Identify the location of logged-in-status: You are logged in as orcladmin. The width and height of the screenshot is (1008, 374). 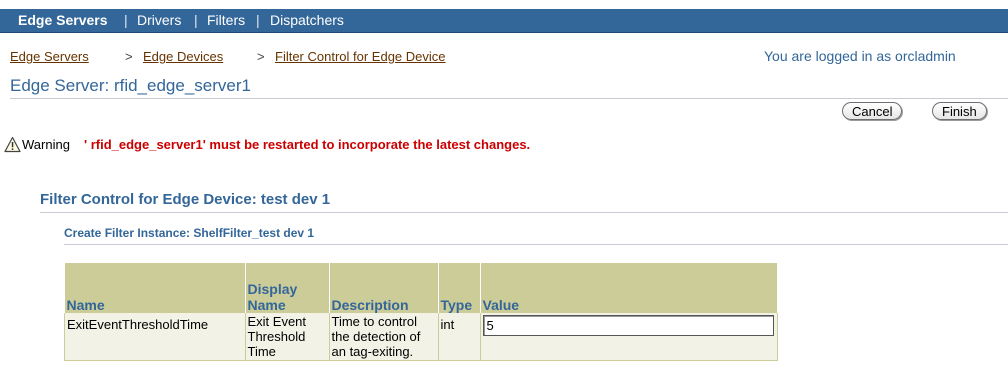
(860, 56).